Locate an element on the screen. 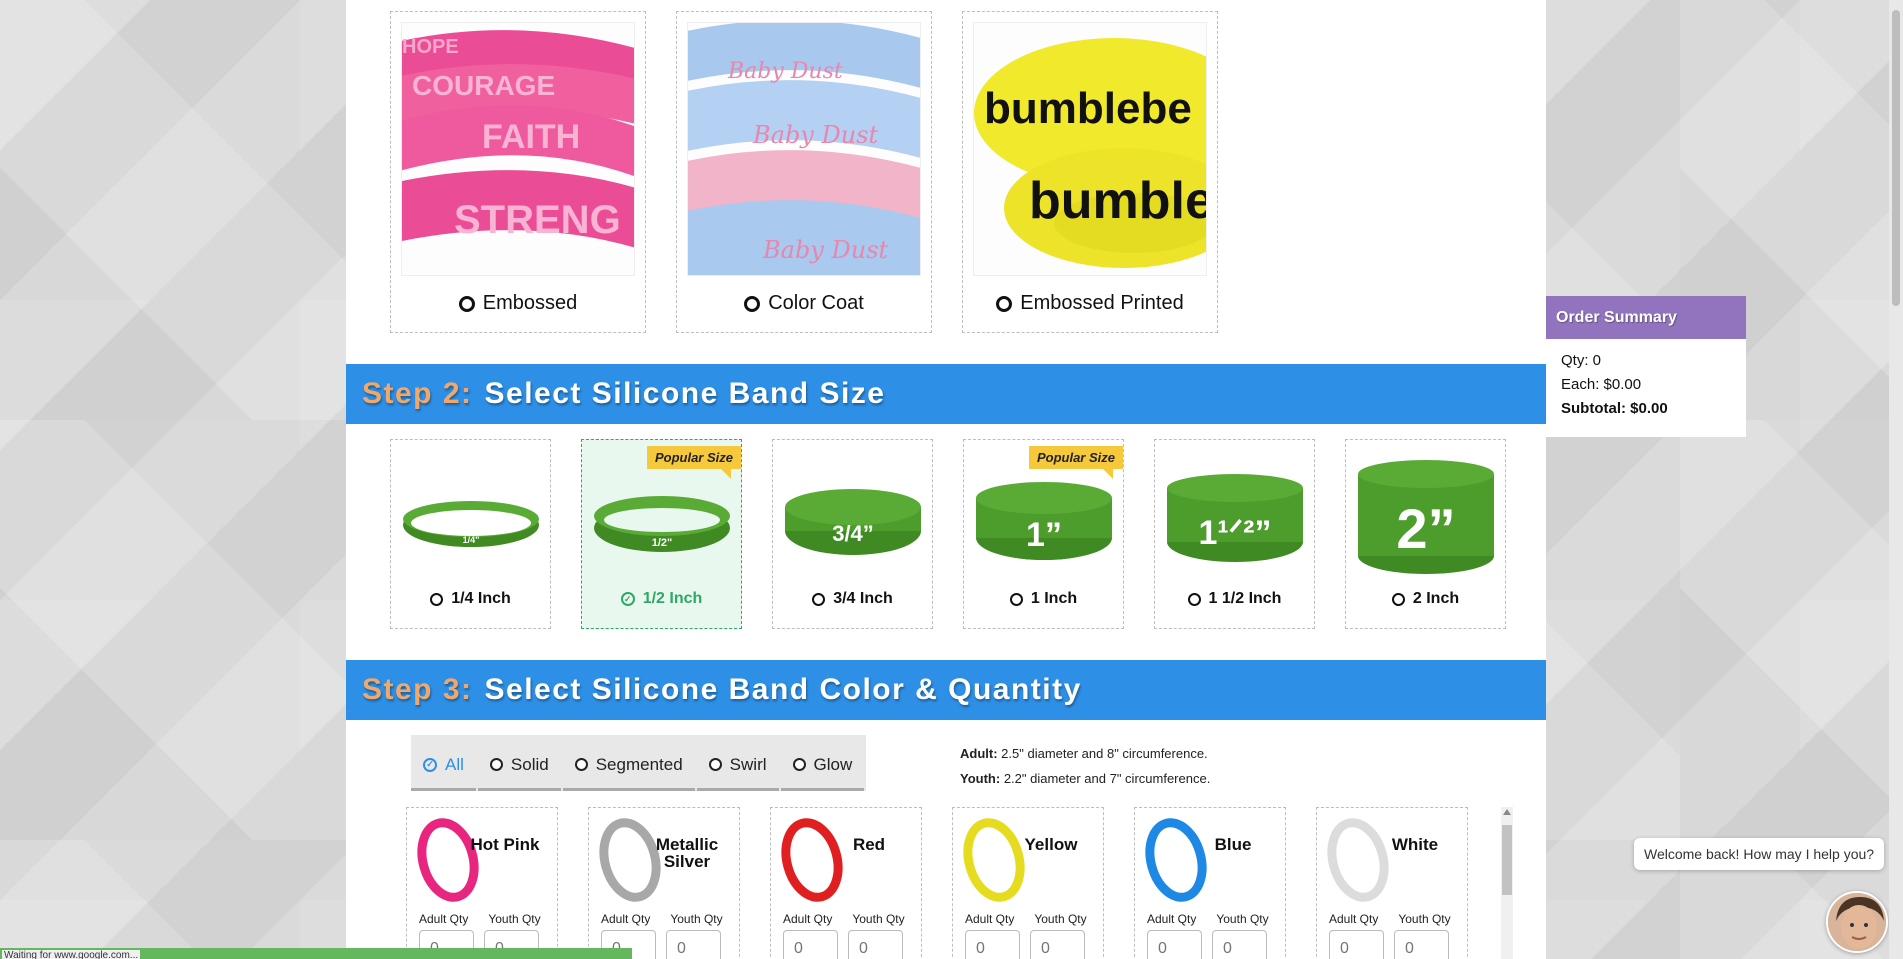 This screenshot has width=1903, height=959. filter-solid: Solid is located at coordinates (519, 766).